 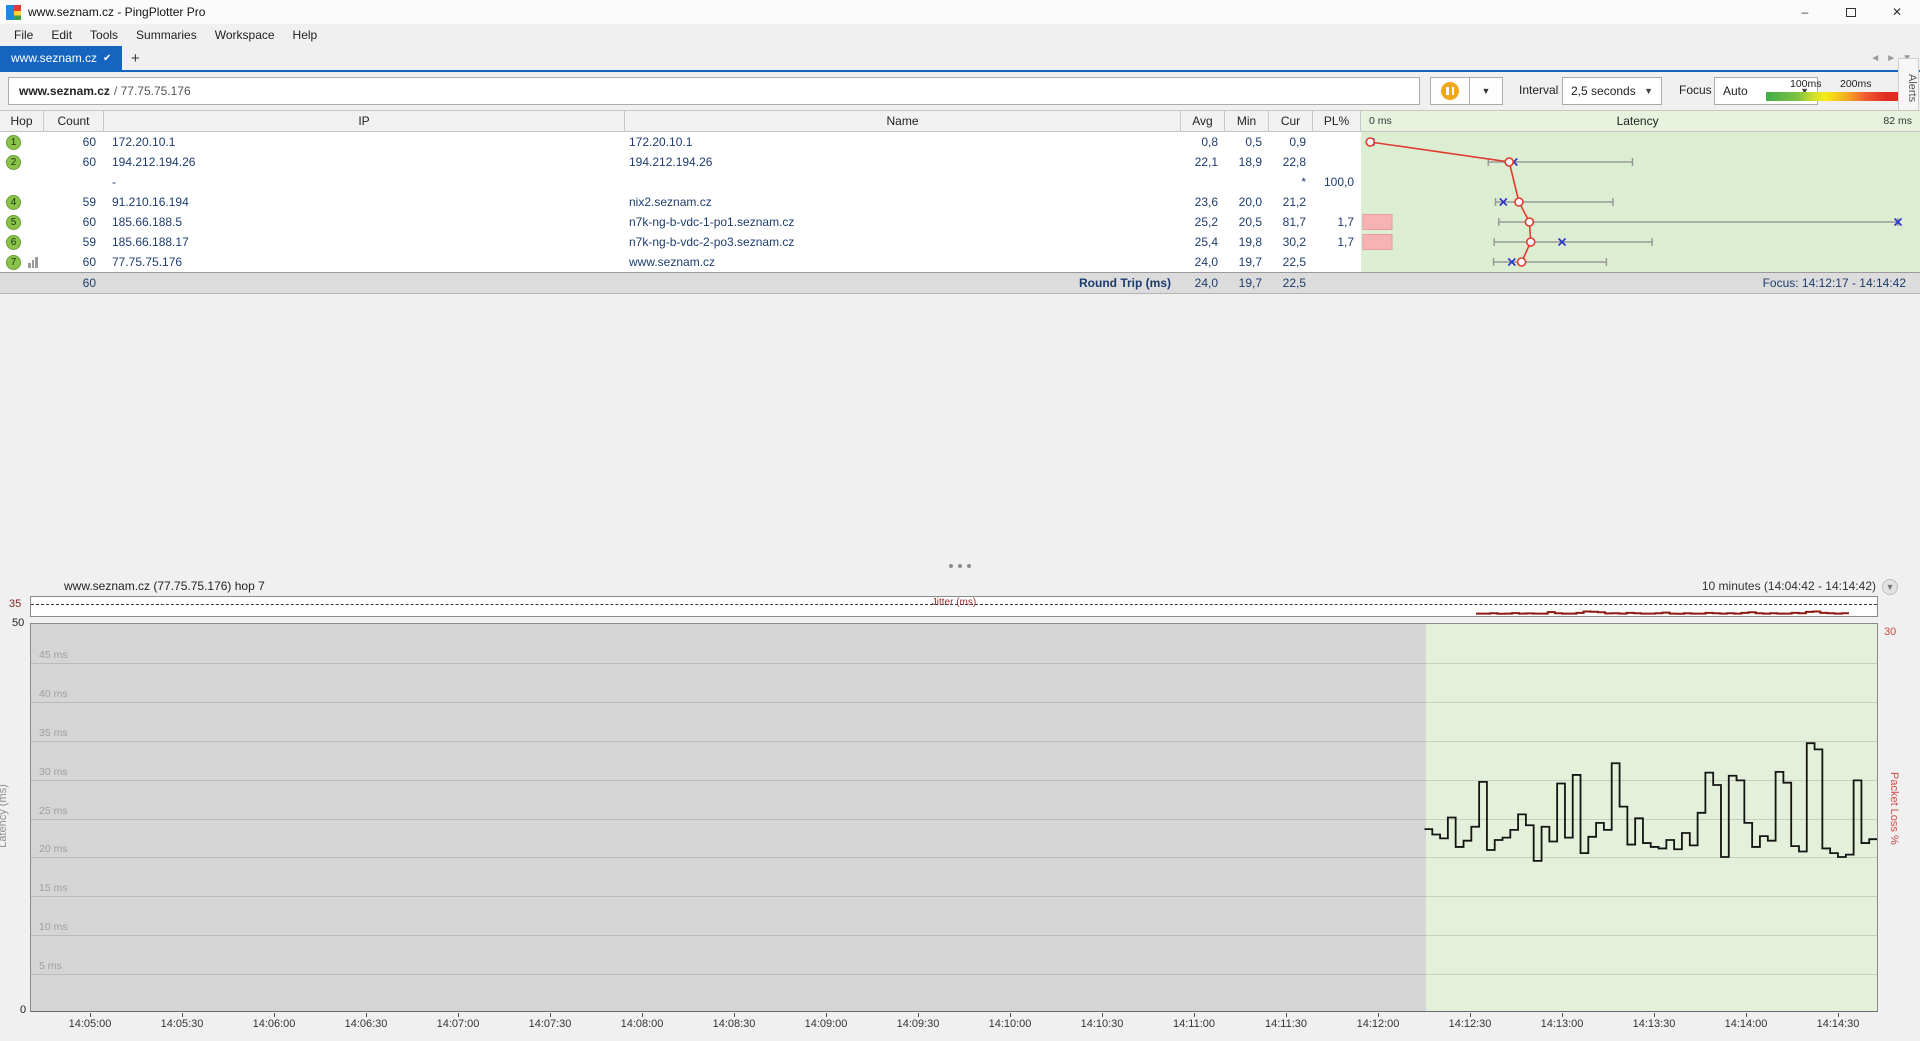 I want to click on footer-ip-cell, so click(x=364, y=283).